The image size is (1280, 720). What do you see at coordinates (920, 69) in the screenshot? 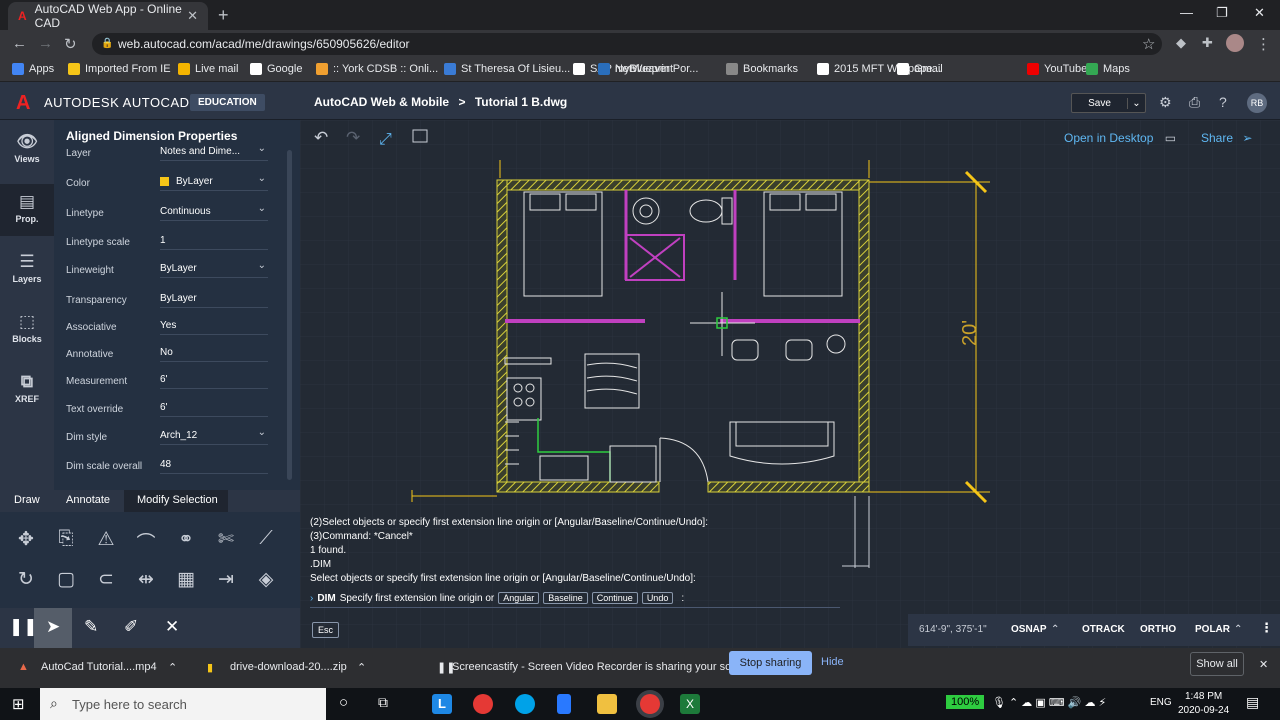
I see `bookmark-10: Gmail` at bounding box center [920, 69].